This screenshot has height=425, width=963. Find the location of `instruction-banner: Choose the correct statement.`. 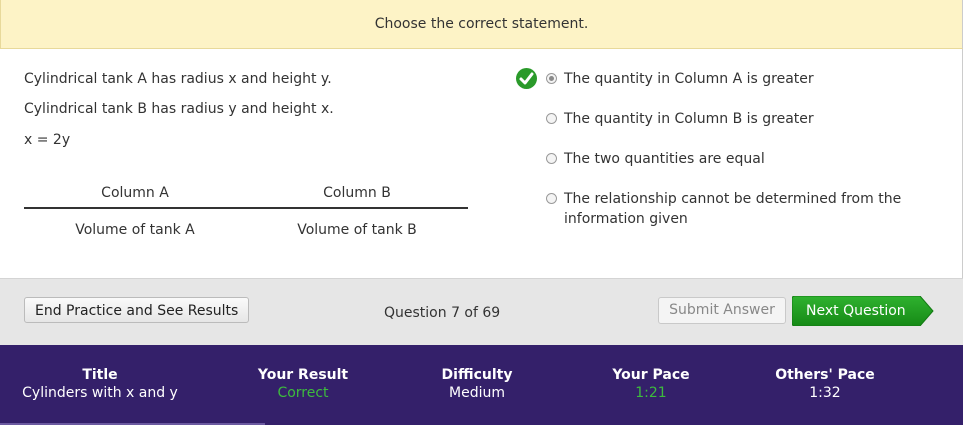

instruction-banner: Choose the correct statement. is located at coordinates (481, 24).